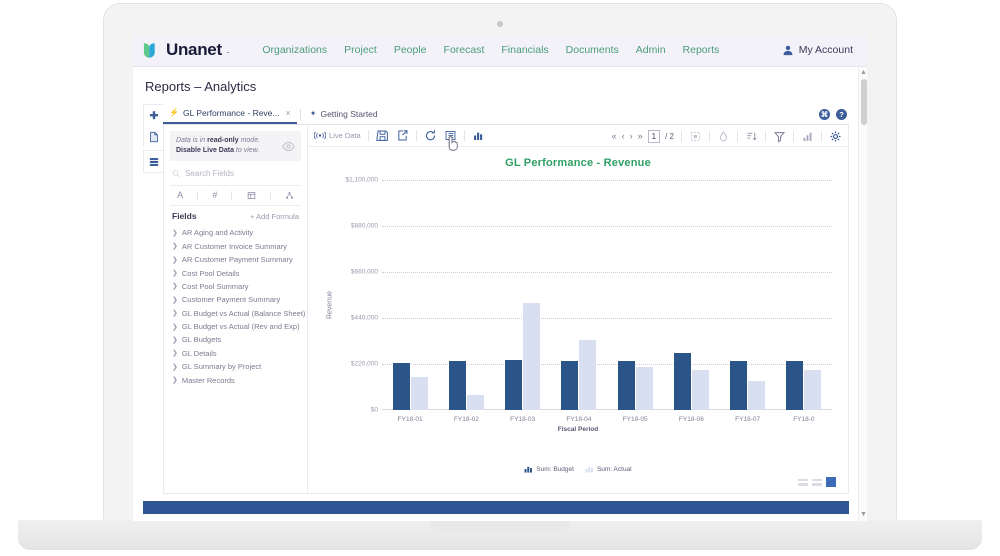  I want to click on scroll-down-icon: ▼, so click(863, 515).